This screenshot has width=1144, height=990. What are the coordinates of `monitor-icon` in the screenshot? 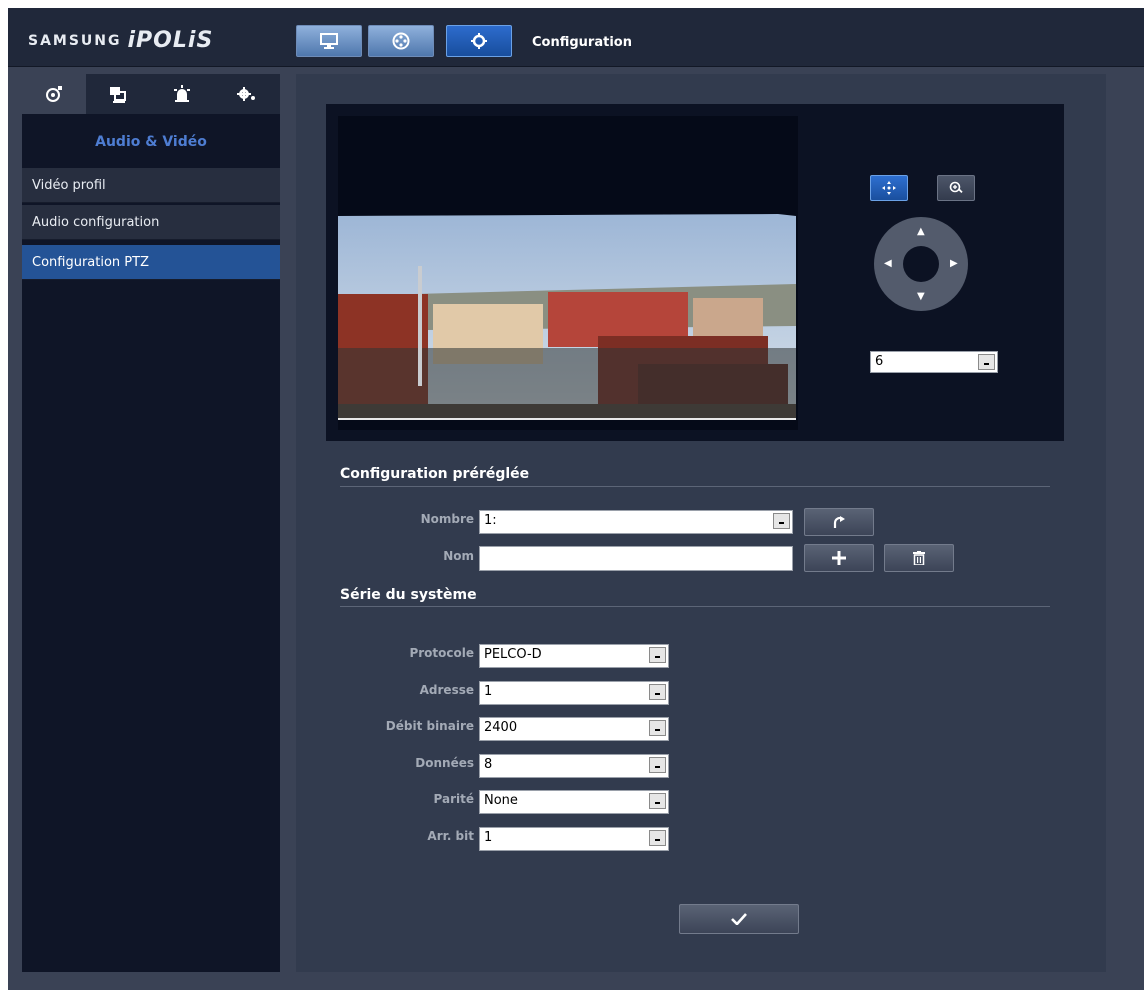 It's located at (329, 41).